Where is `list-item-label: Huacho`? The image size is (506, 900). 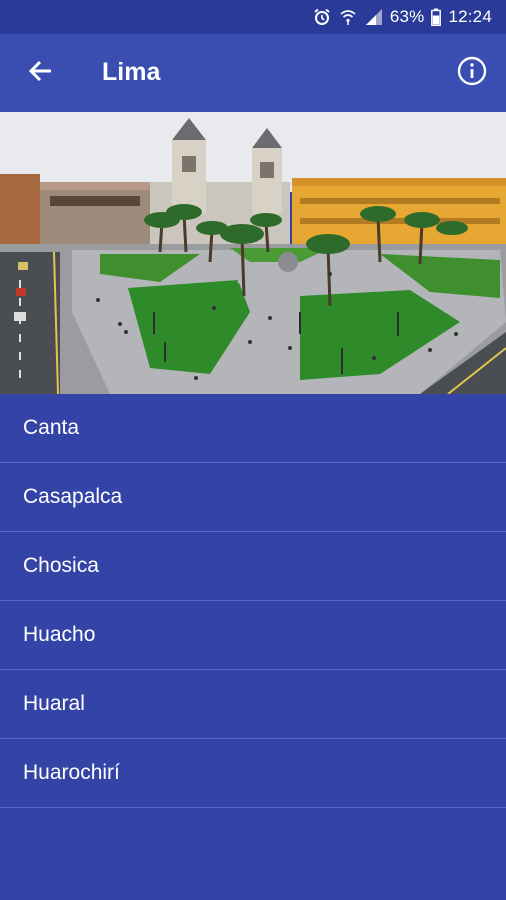 list-item-label: Huacho is located at coordinates (59, 634).